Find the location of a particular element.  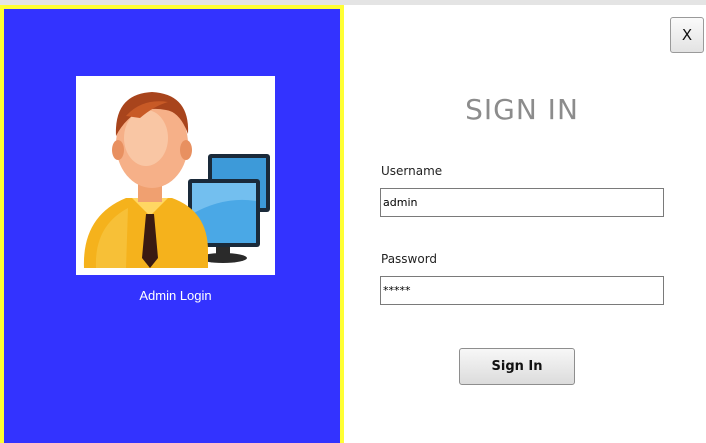

sign-in-button: Sign In is located at coordinates (517, 366).